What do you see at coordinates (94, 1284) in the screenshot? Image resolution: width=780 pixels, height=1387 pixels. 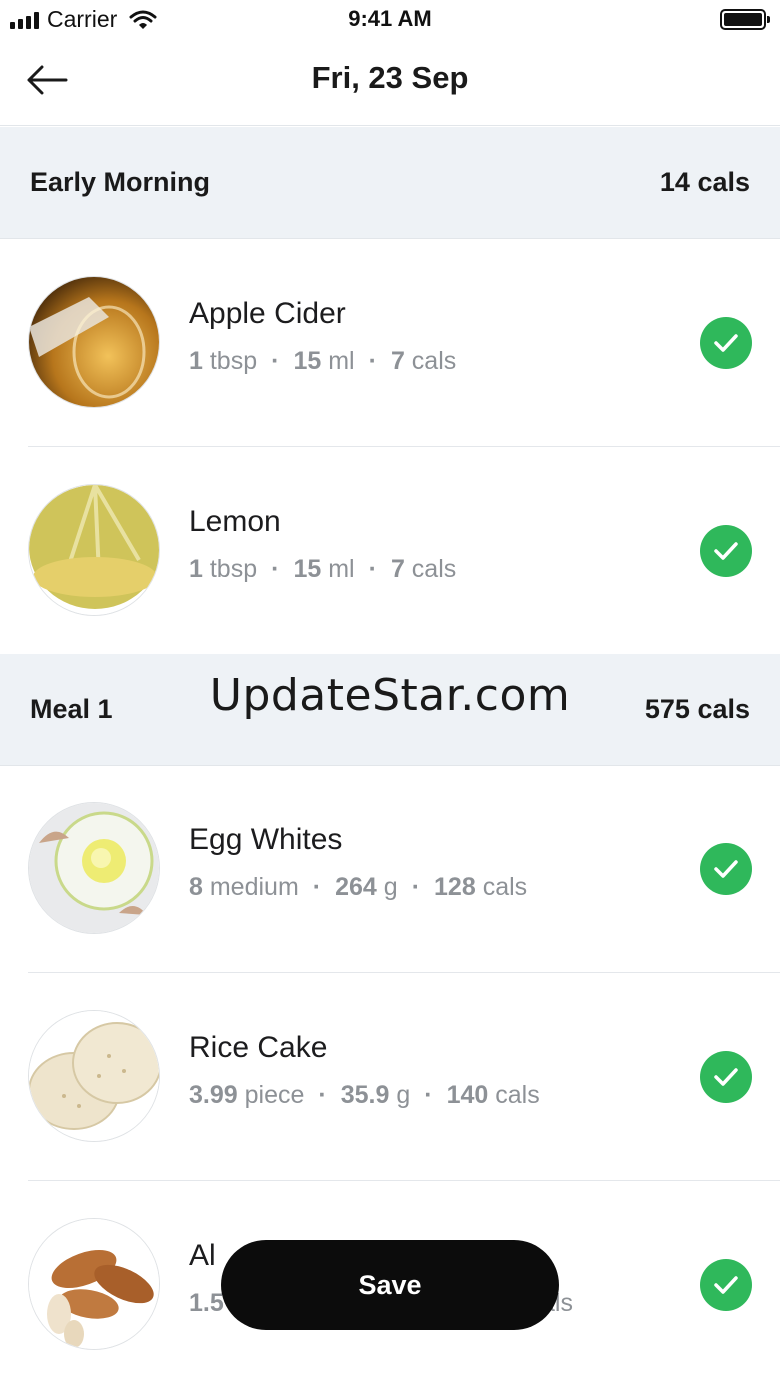 I see `almonds-image` at bounding box center [94, 1284].